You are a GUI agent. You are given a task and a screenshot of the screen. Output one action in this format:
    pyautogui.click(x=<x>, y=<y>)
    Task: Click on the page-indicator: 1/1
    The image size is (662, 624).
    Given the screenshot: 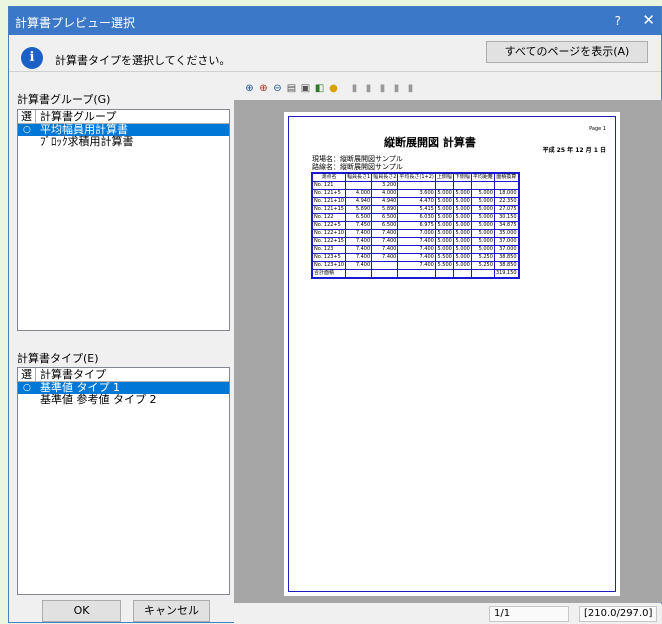 What is the action you would take?
    pyautogui.click(x=529, y=614)
    